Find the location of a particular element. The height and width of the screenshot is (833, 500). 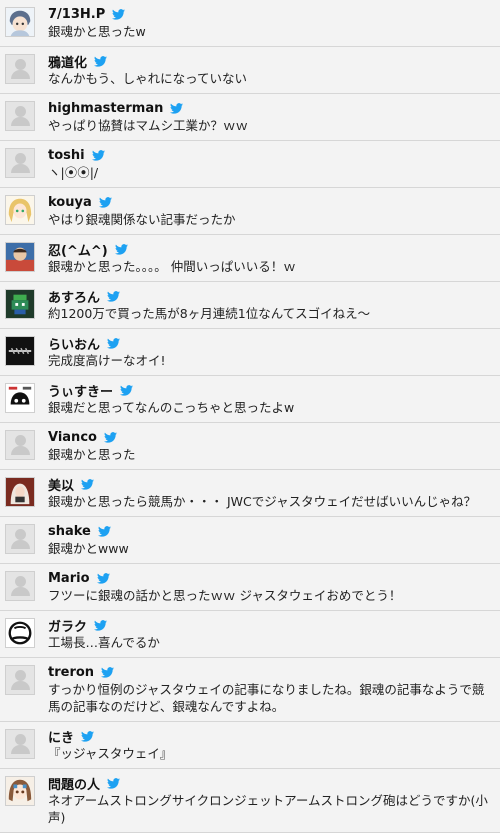

name-row: ガラク is located at coordinates (271, 625).